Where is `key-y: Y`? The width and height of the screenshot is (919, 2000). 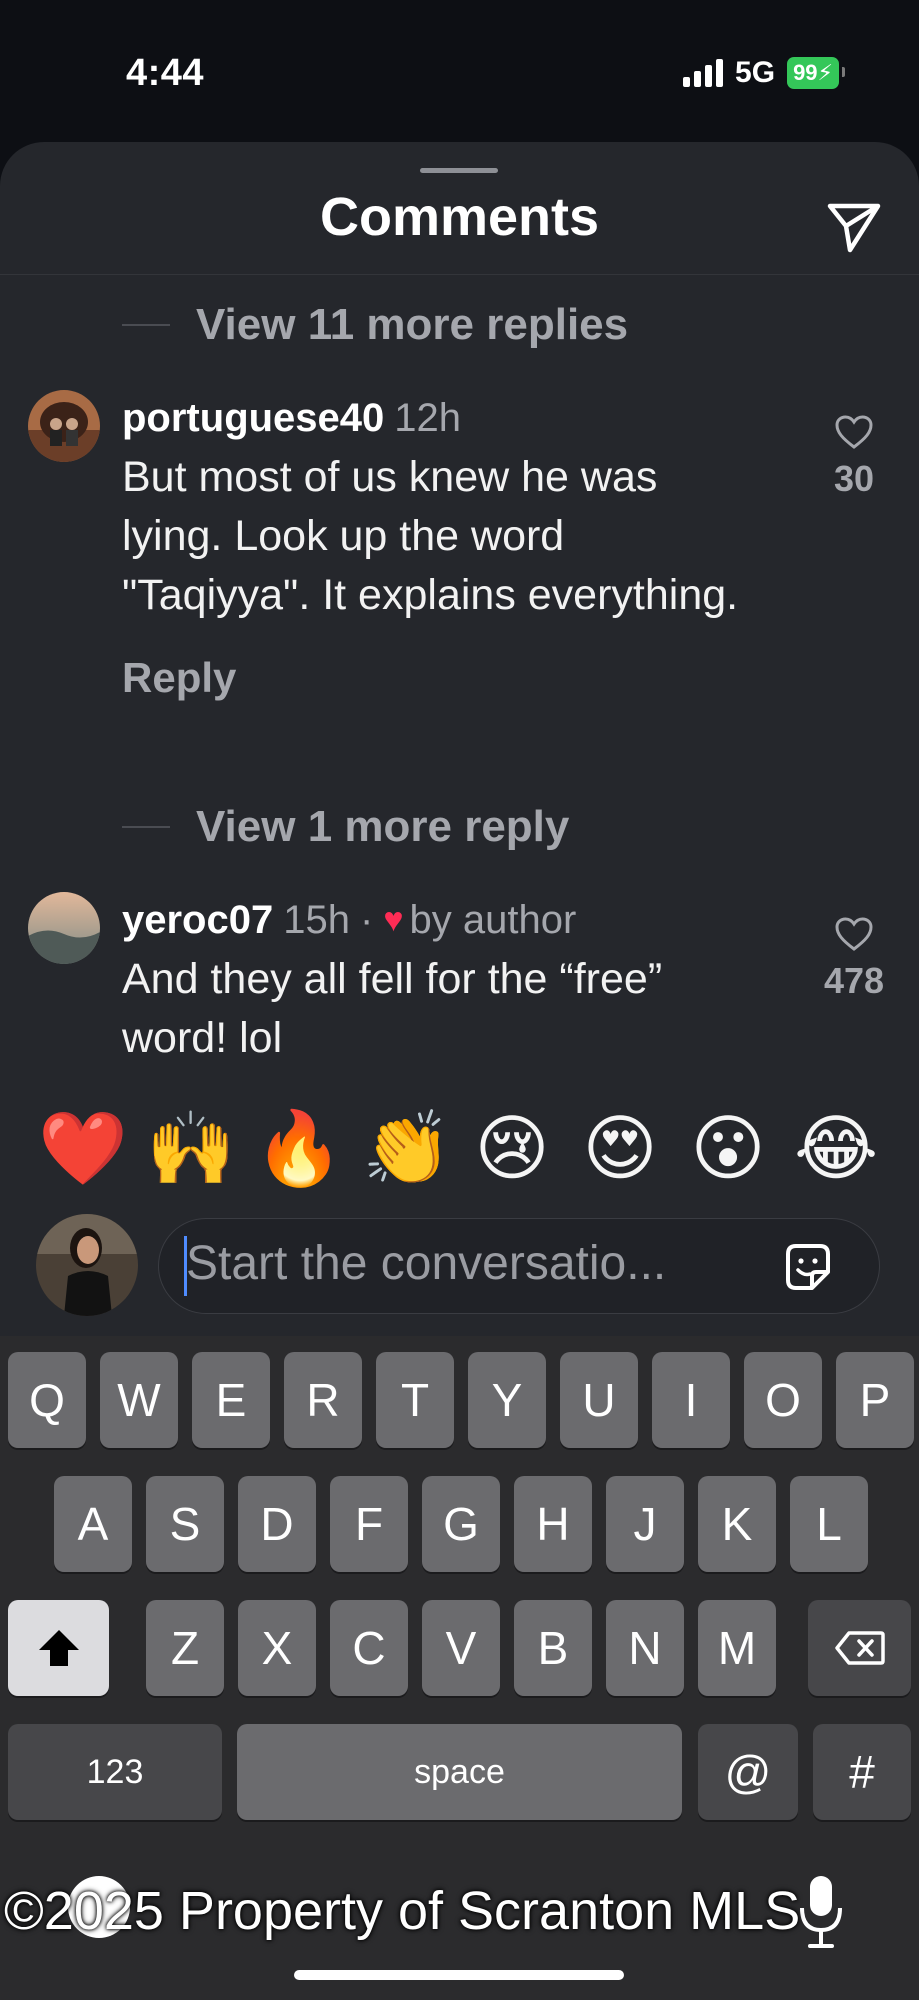
key-y: Y is located at coordinates (507, 1400).